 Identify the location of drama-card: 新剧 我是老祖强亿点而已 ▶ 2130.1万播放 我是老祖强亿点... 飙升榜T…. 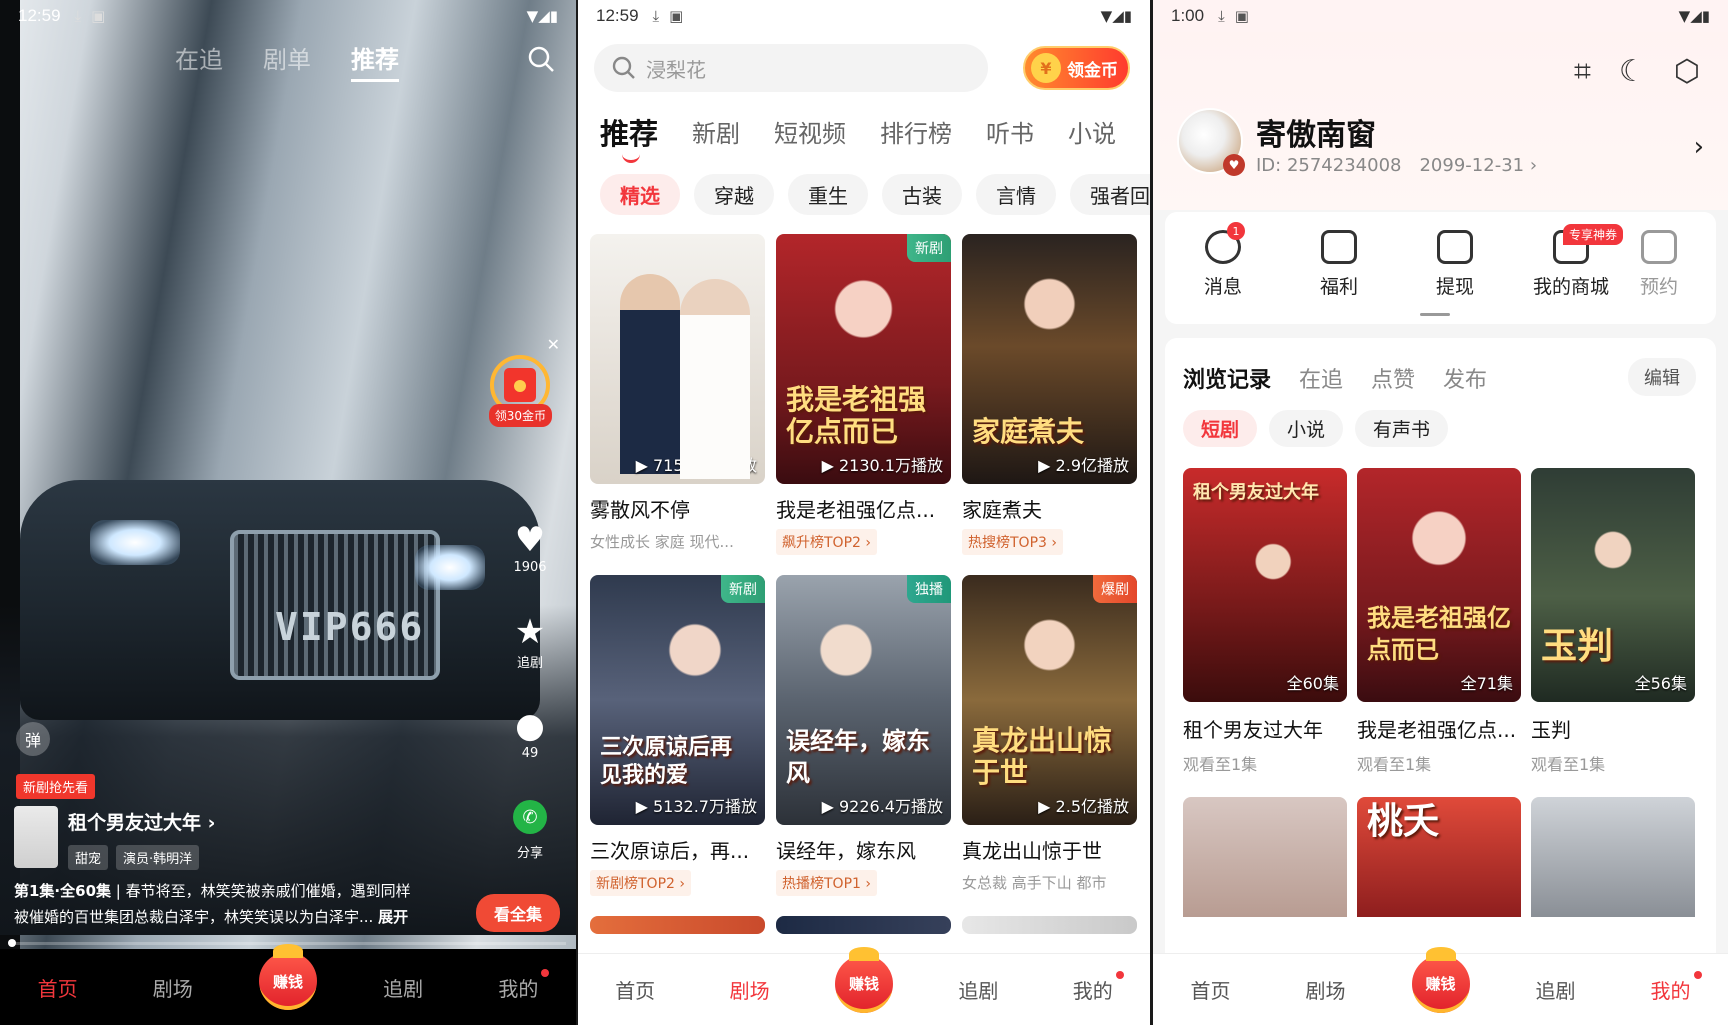
(863, 394).